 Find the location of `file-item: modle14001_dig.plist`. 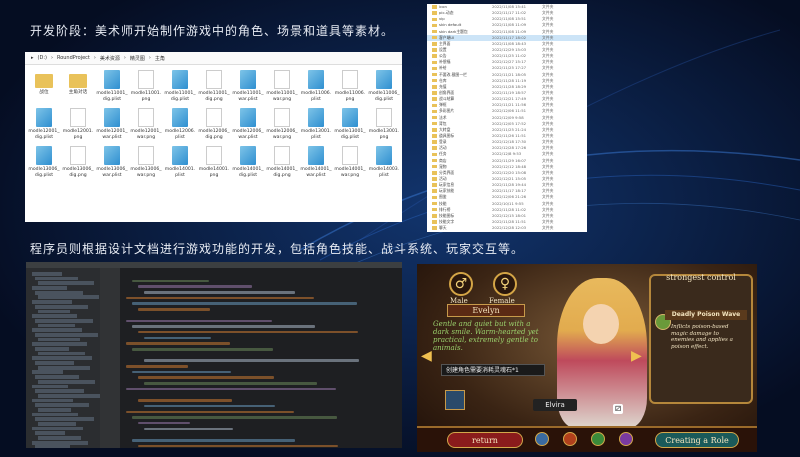

file-item: modle14001_dig.plist is located at coordinates (248, 163).